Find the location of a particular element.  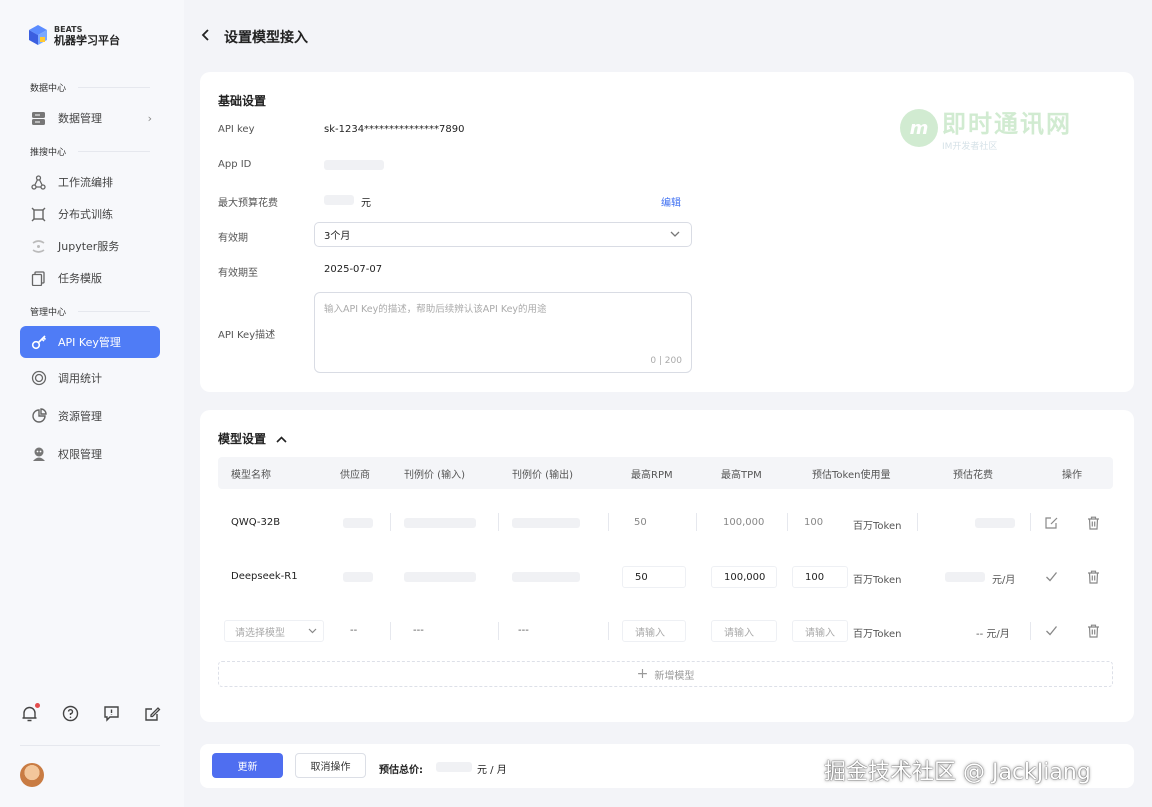

model-name: QWQ-32B is located at coordinates (256, 522).